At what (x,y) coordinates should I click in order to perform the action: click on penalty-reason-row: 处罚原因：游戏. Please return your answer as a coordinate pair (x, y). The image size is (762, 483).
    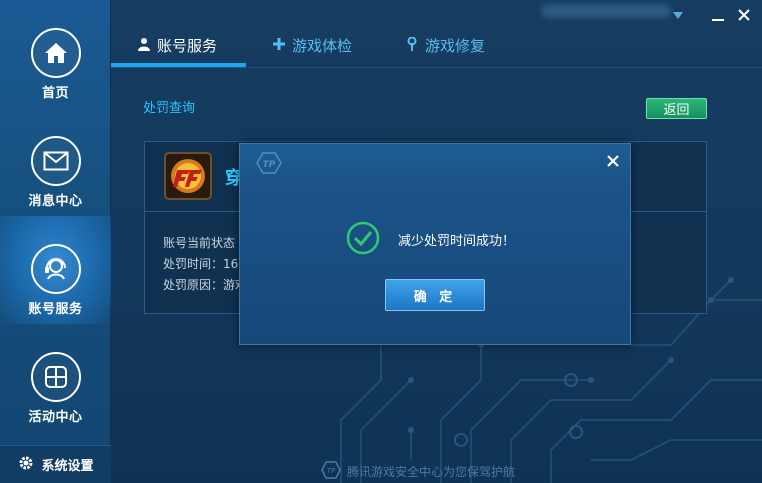
    Looking at the image, I should click on (205, 285).